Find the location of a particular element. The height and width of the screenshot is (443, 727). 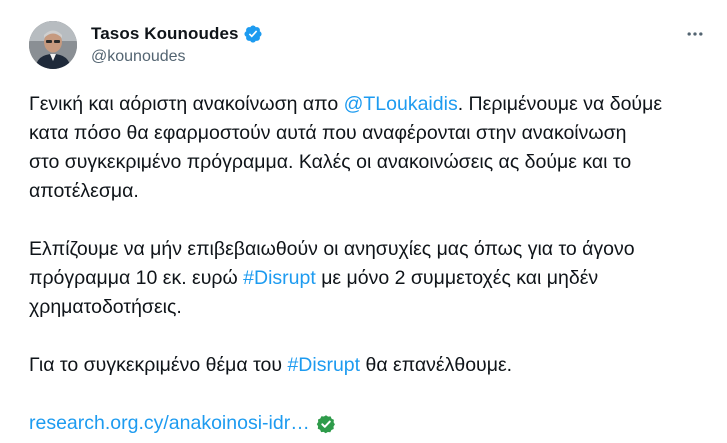

more-dots-icon is located at coordinates (695, 34).